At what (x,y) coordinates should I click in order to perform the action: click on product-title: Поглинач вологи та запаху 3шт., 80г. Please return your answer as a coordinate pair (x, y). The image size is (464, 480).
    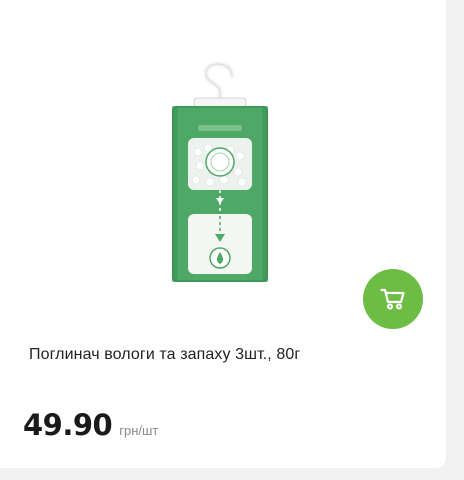
    Looking at the image, I should click on (164, 355).